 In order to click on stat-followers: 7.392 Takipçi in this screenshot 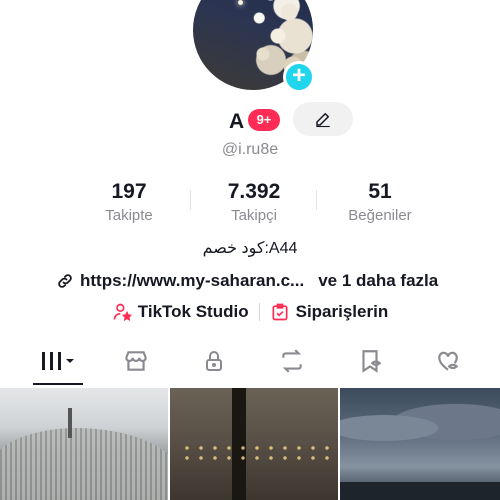, I will do `click(254, 202)`.